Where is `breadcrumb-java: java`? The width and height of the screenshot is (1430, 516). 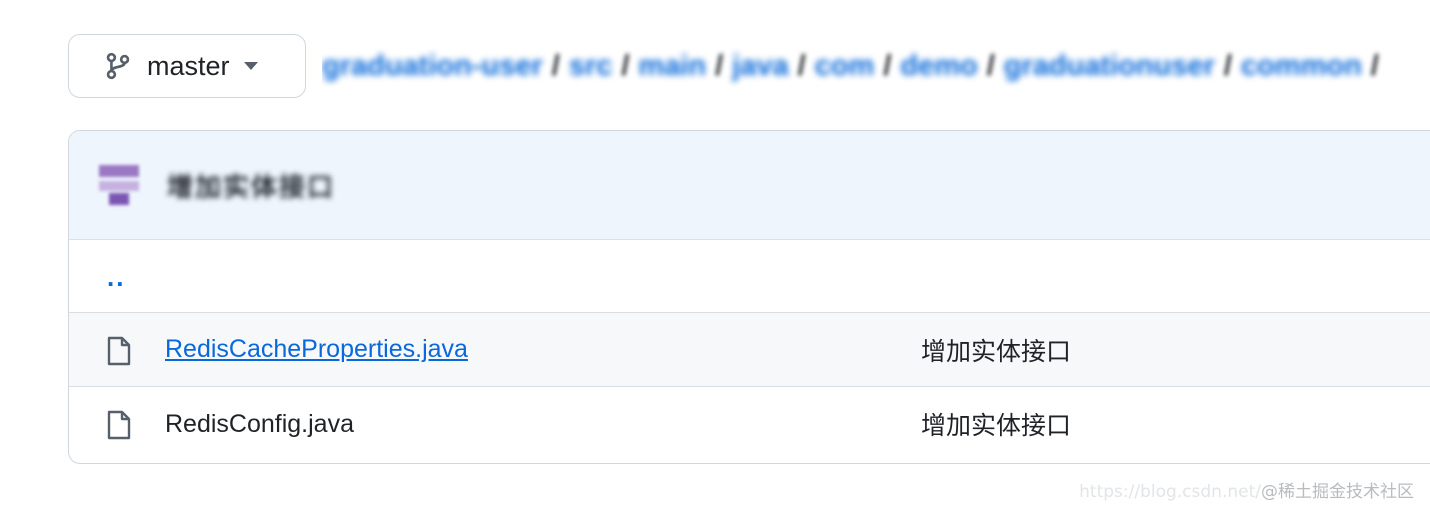
breadcrumb-java: java is located at coordinates (760, 66).